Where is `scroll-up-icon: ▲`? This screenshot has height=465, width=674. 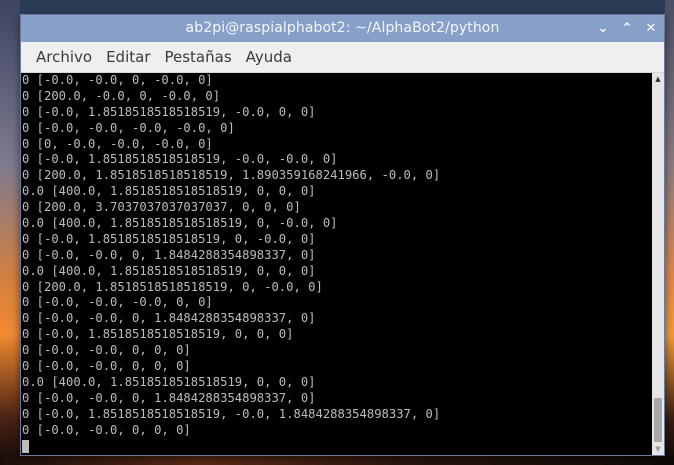
scroll-up-icon: ▲ is located at coordinates (658, 79).